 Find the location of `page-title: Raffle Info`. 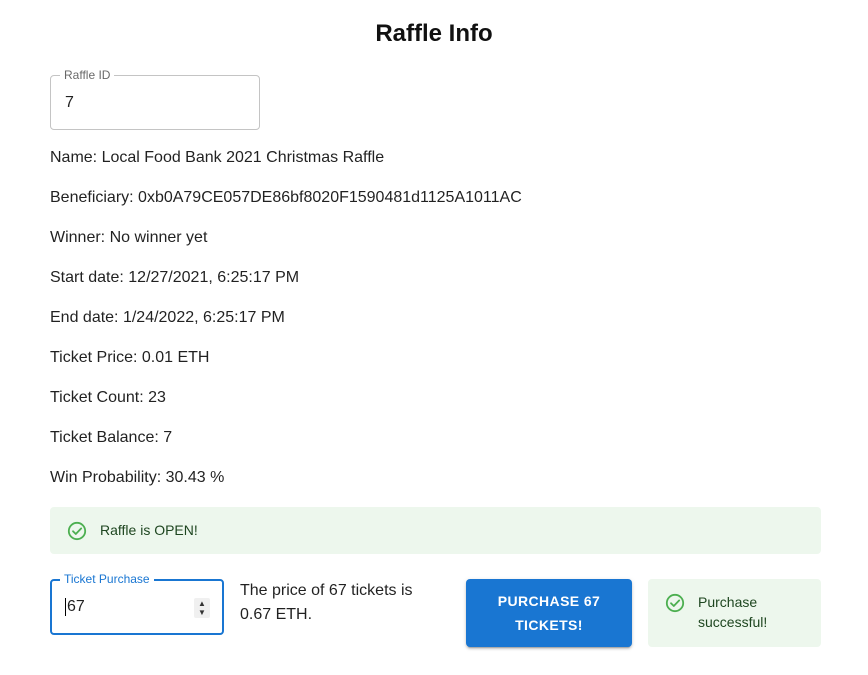

page-title: Raffle Info is located at coordinates (434, 33).